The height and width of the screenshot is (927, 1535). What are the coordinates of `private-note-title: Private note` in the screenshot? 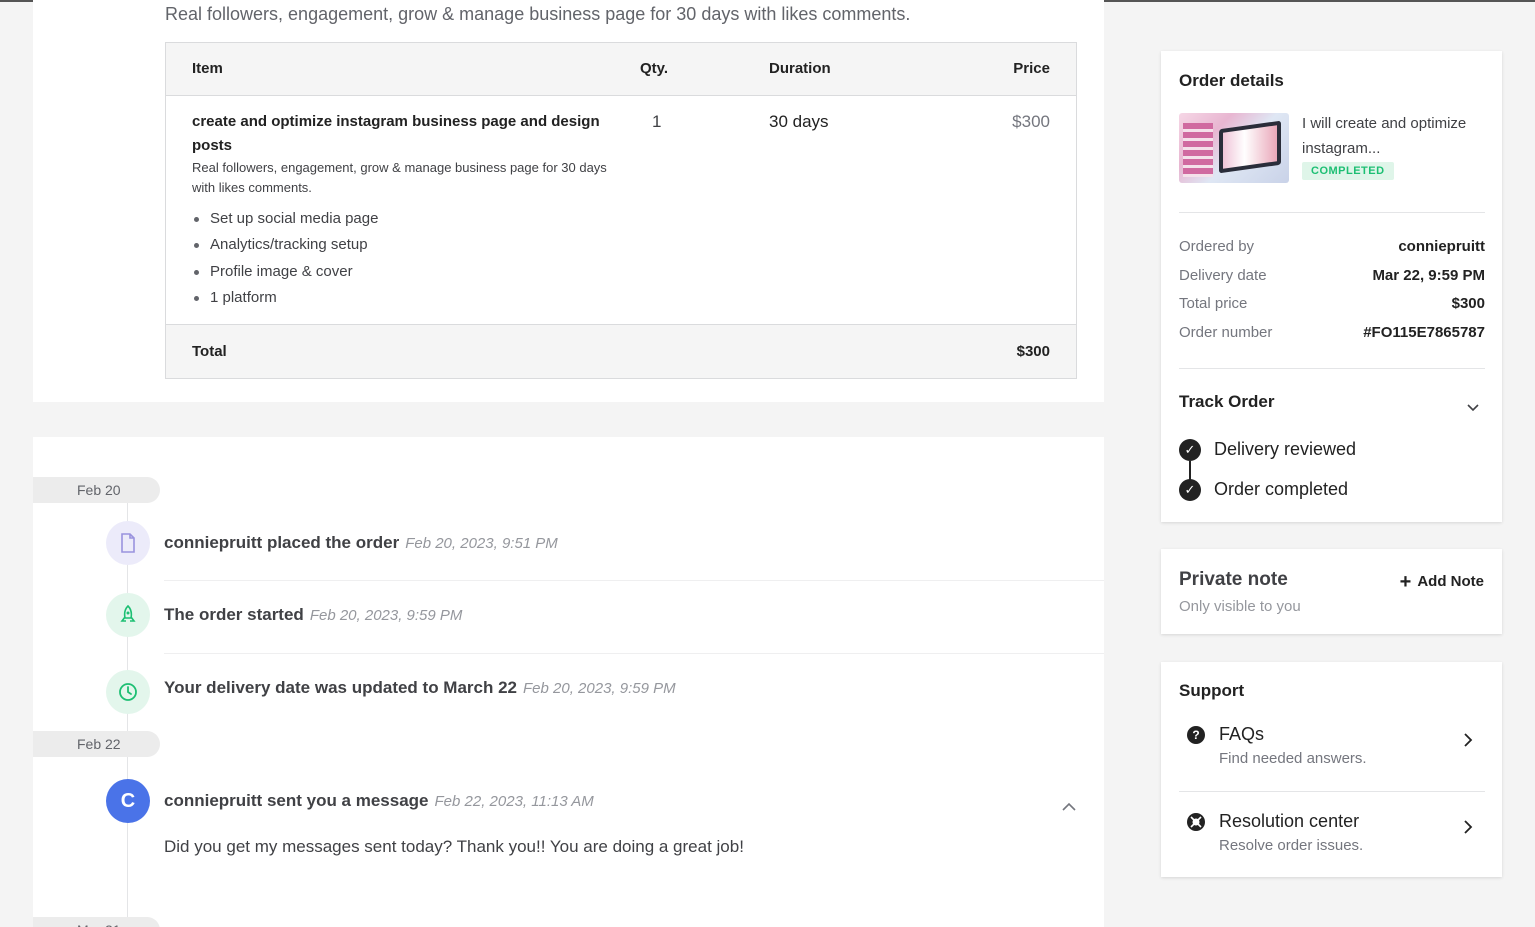 It's located at (1233, 579).